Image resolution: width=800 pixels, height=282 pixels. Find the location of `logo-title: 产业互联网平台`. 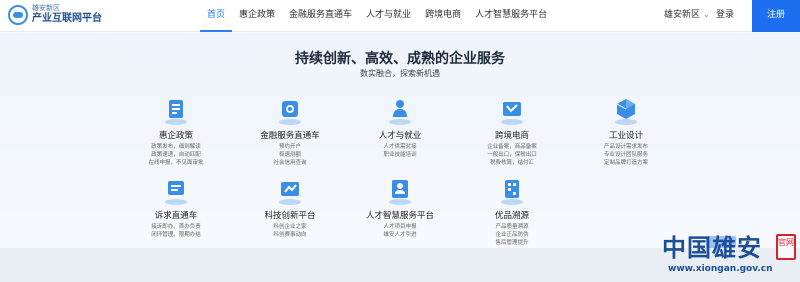

logo-title: 产业互联网平台 is located at coordinates (67, 18).